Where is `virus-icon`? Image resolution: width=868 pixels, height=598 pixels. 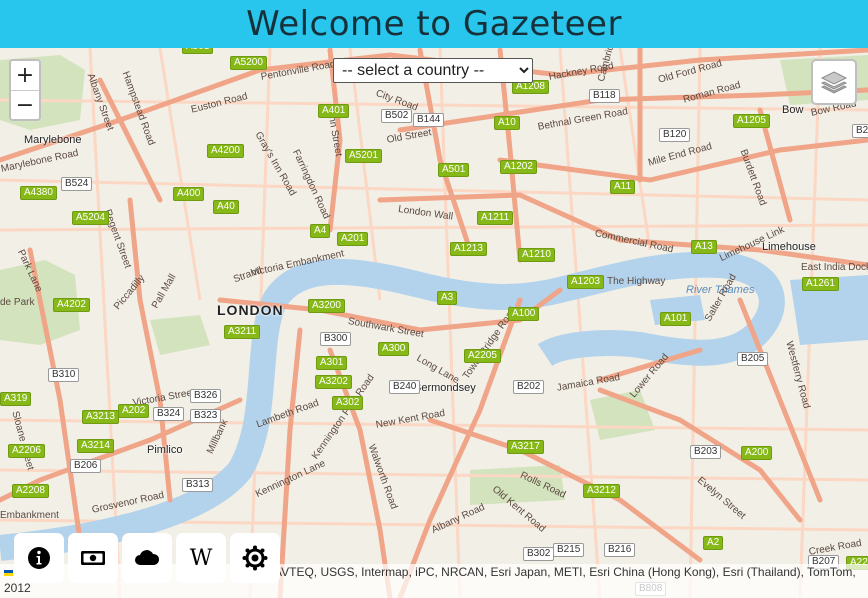
virus-icon is located at coordinates (255, 558).